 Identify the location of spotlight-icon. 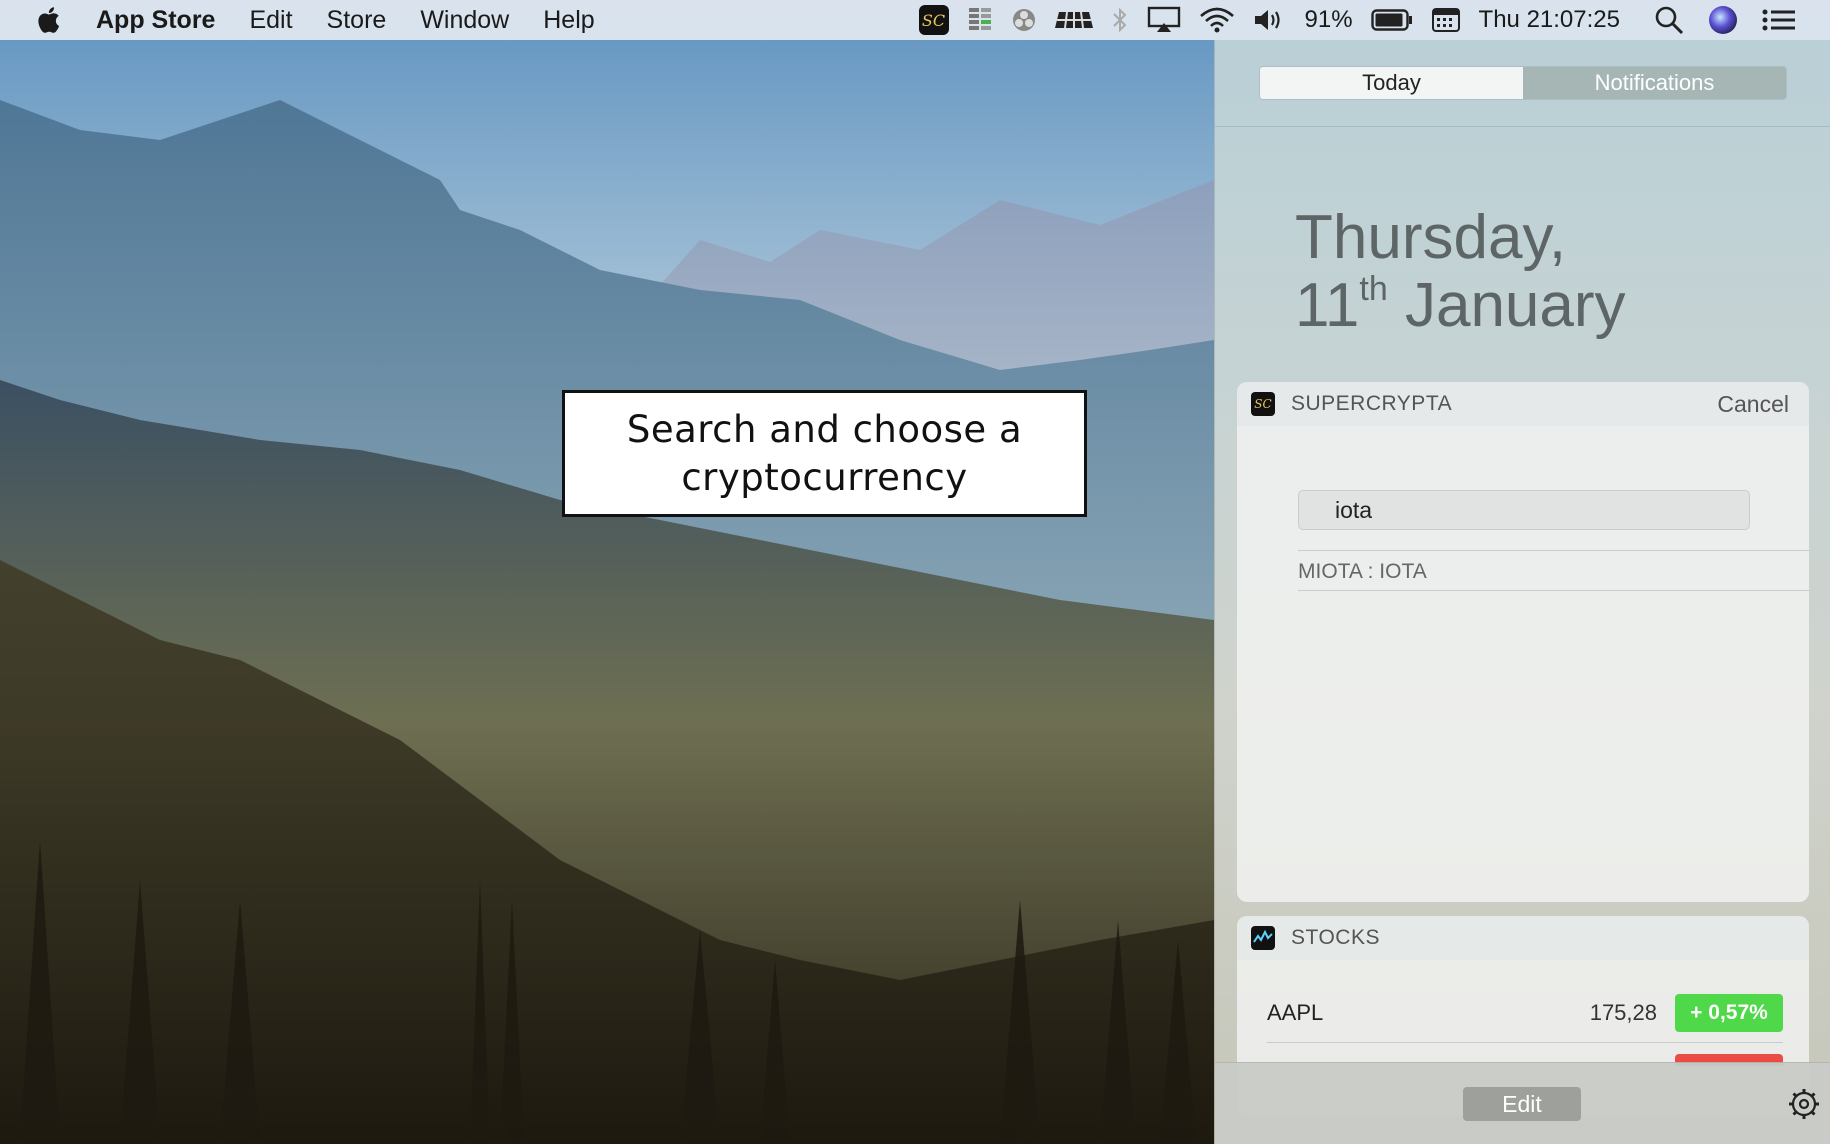
(1669, 20).